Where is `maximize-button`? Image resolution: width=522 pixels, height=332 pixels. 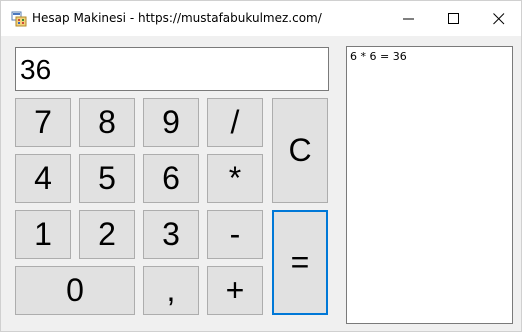
maximize-button is located at coordinates (454, 18).